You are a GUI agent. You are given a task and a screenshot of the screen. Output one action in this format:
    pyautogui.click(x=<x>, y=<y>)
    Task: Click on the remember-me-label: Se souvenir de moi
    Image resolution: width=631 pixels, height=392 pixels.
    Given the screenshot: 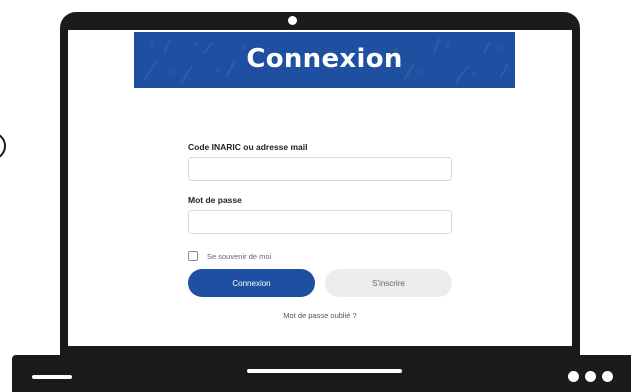 What is the action you would take?
    pyautogui.click(x=239, y=256)
    